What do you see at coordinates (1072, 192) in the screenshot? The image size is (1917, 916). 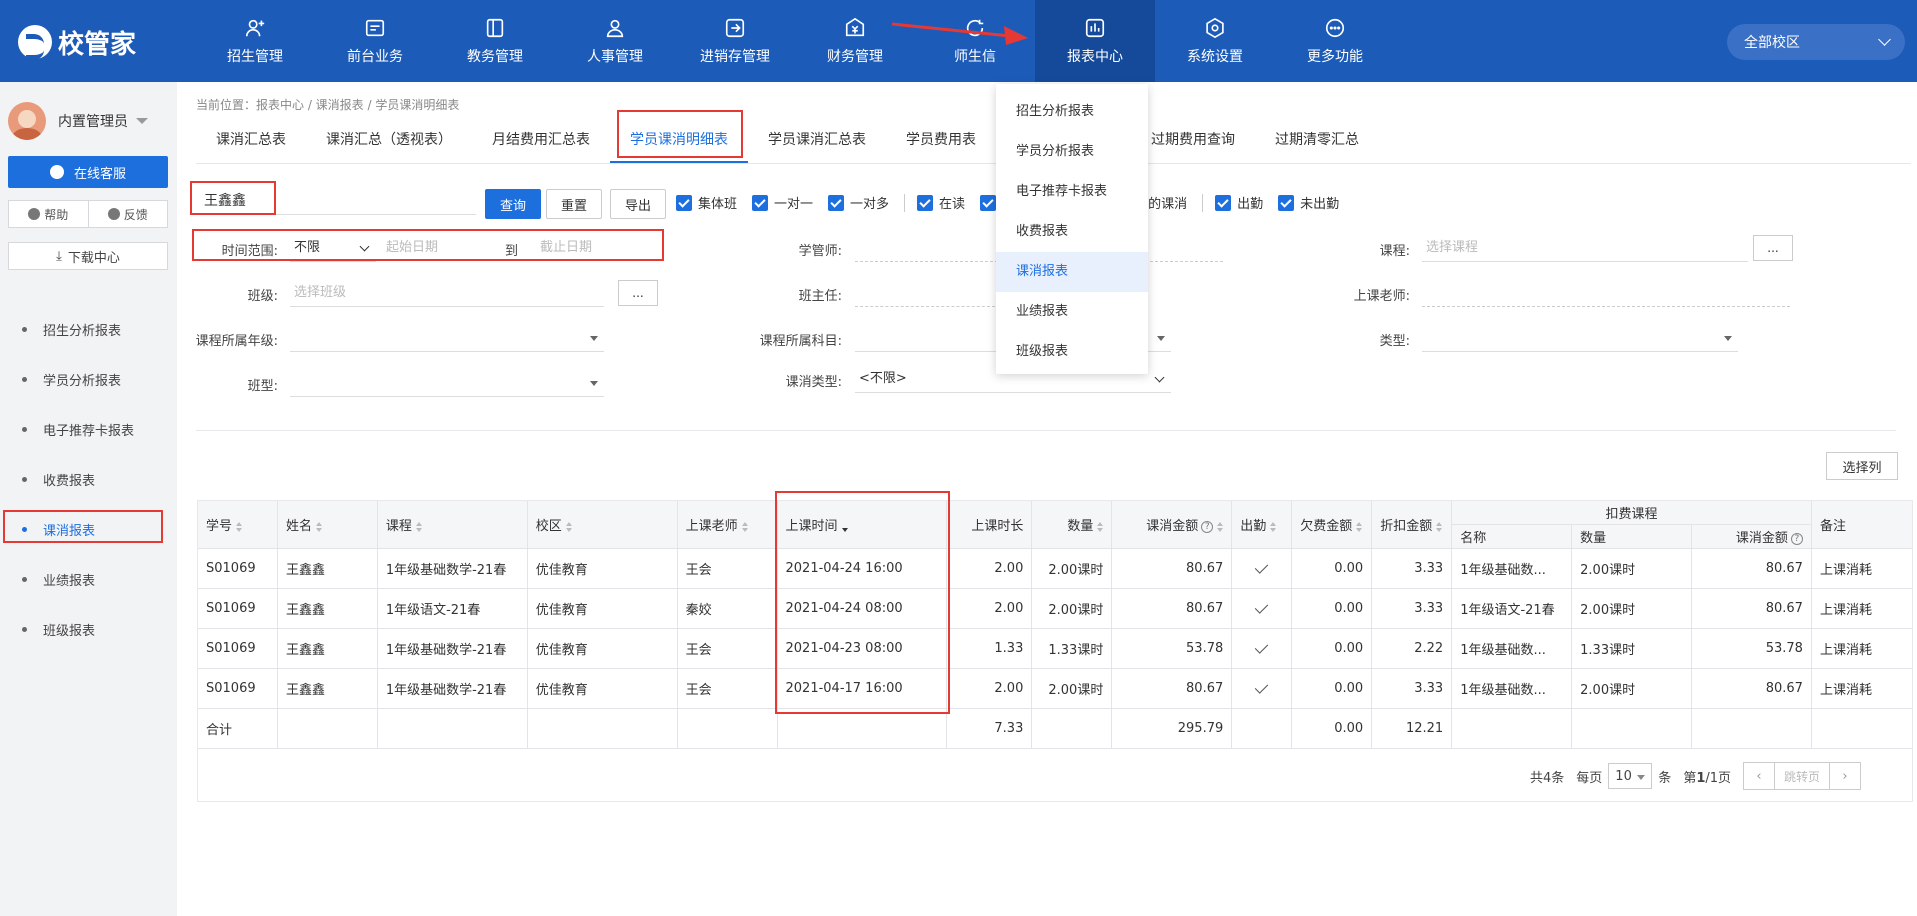 I see `dropdown-item-card-report: 电子推荐卡报表` at bounding box center [1072, 192].